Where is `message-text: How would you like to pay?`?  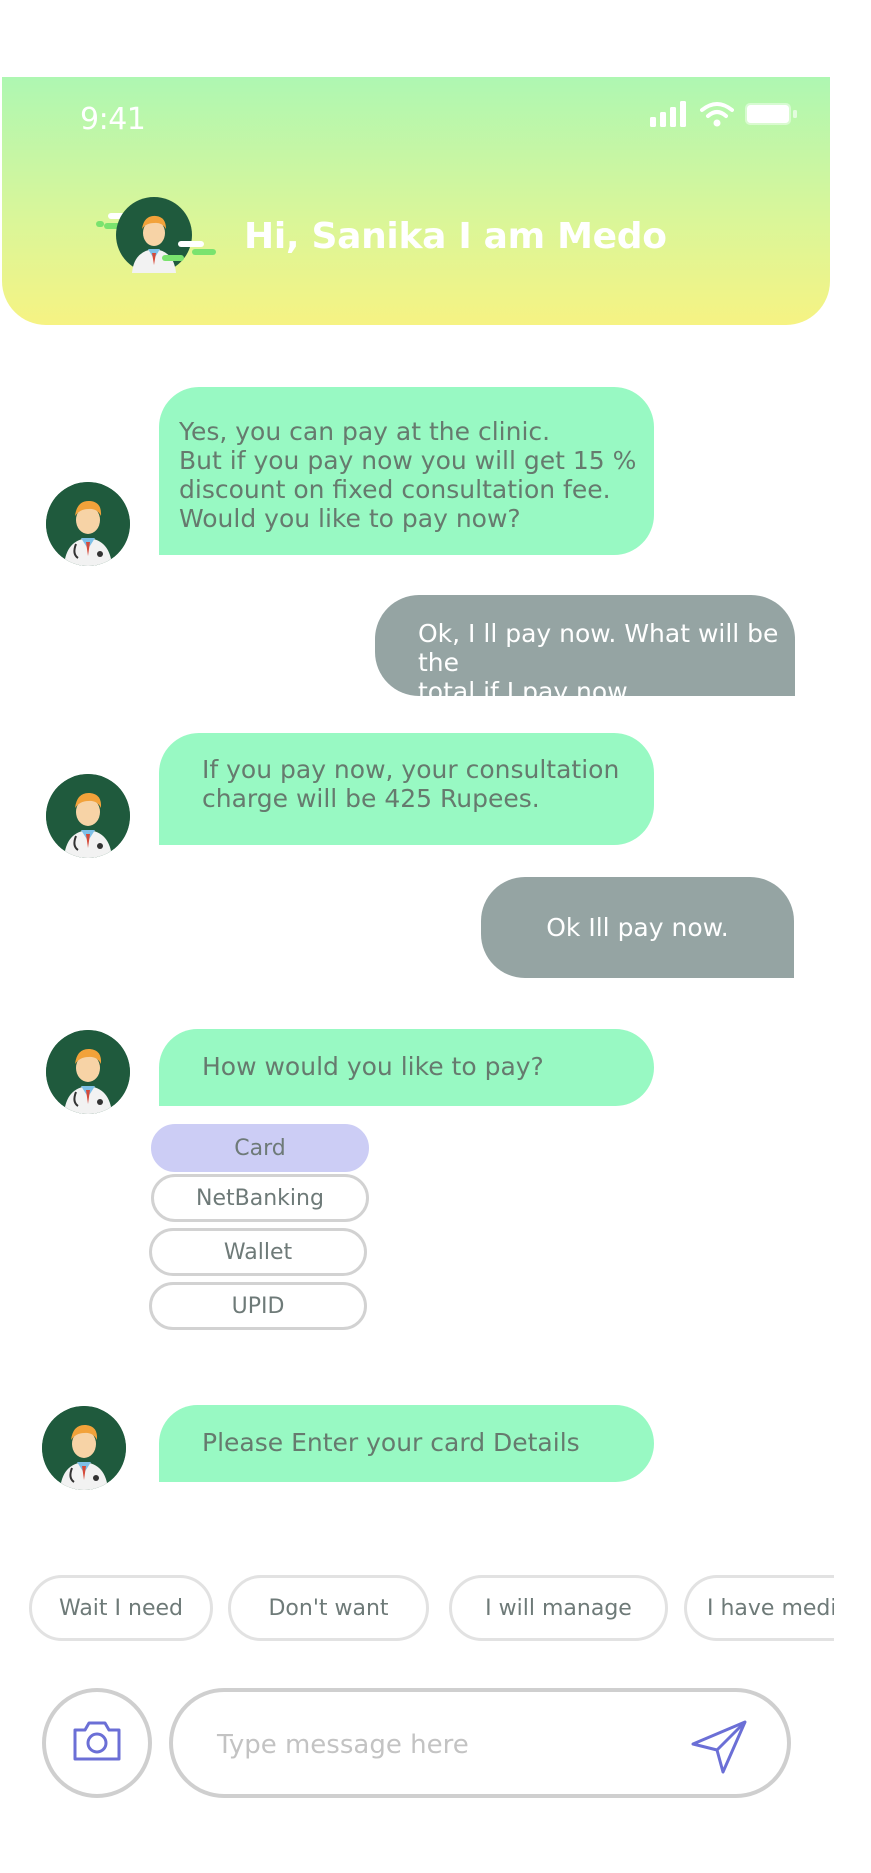 message-text: How would you like to pay? is located at coordinates (373, 1066).